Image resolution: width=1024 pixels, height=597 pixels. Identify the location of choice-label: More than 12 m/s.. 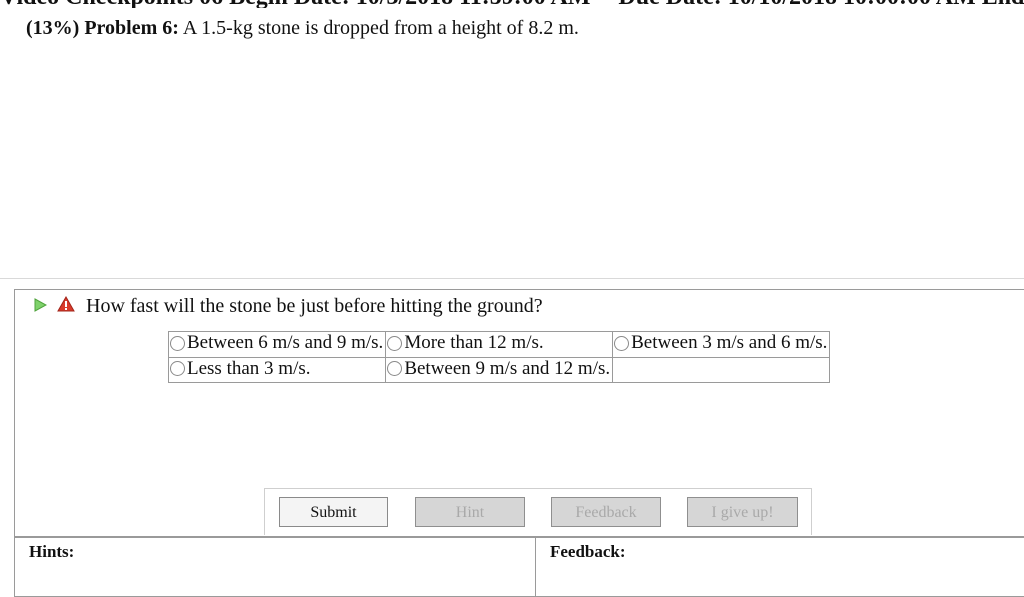
(474, 342).